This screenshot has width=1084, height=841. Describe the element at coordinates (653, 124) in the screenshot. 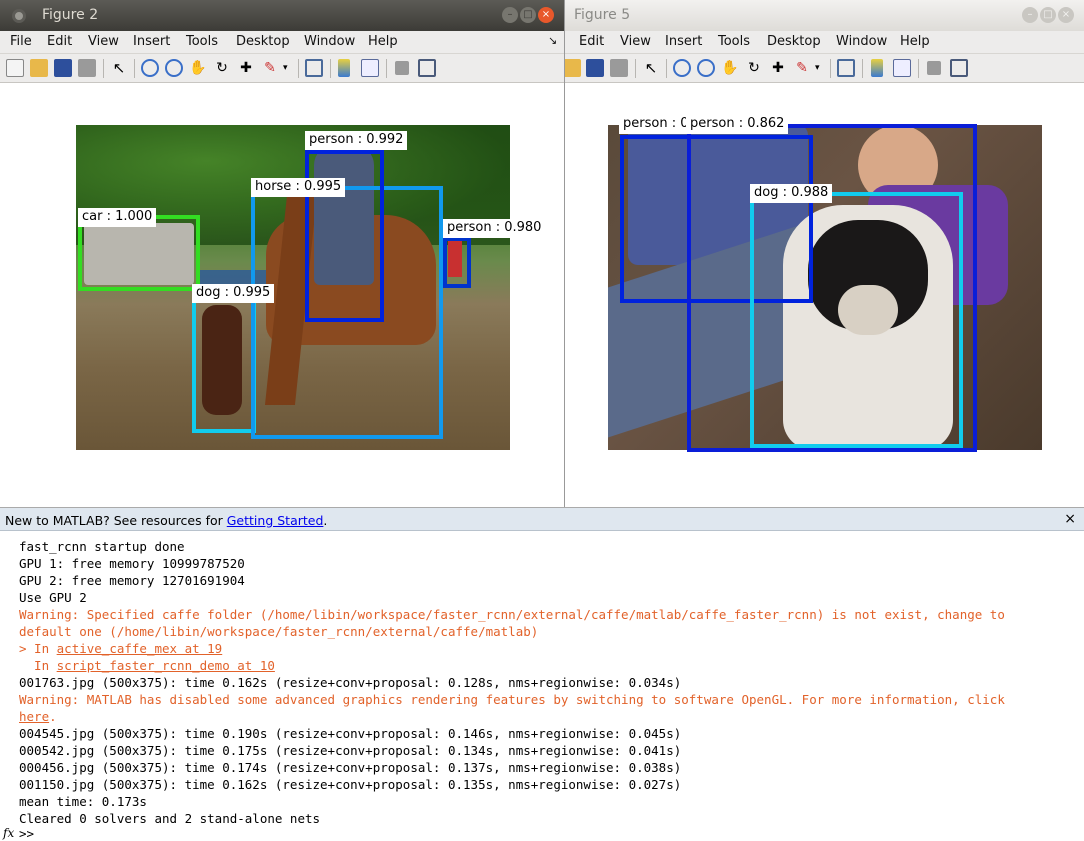

I see `bbox-label: person : 0` at that location.